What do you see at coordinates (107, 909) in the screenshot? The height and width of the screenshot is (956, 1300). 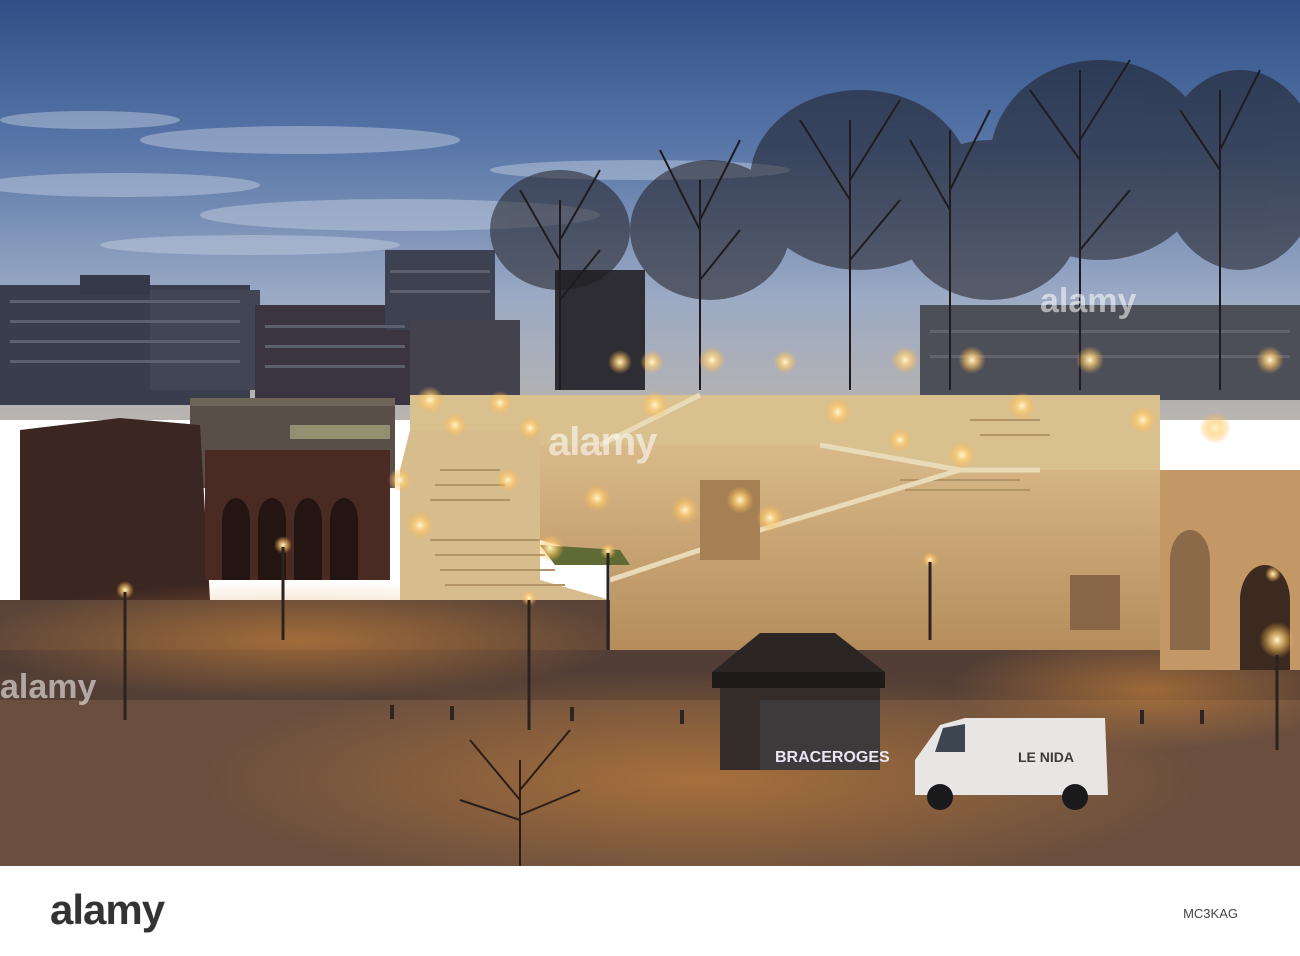 I see `alamy-logo: alamy` at bounding box center [107, 909].